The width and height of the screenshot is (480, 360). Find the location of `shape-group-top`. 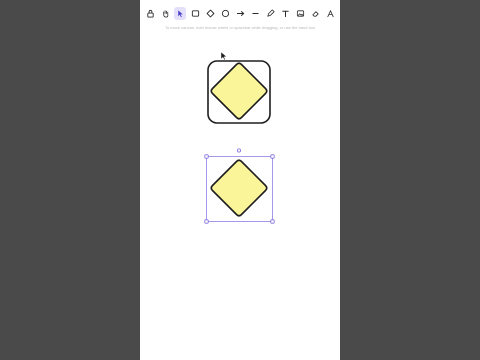

shape-group-top is located at coordinates (239, 92).